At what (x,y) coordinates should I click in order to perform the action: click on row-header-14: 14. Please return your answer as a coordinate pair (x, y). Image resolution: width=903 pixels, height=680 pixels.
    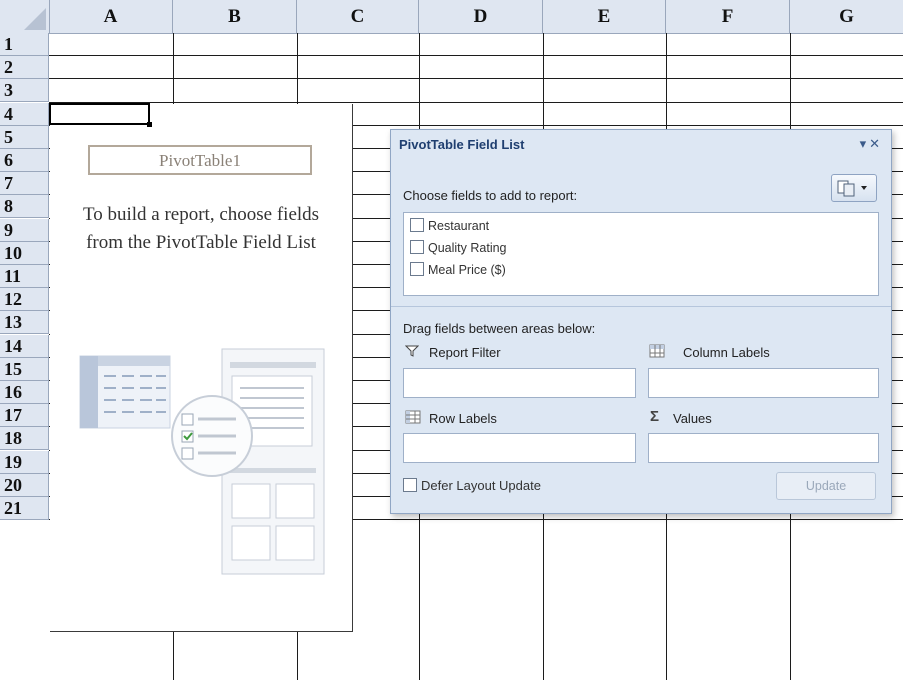
    Looking at the image, I should click on (24, 346).